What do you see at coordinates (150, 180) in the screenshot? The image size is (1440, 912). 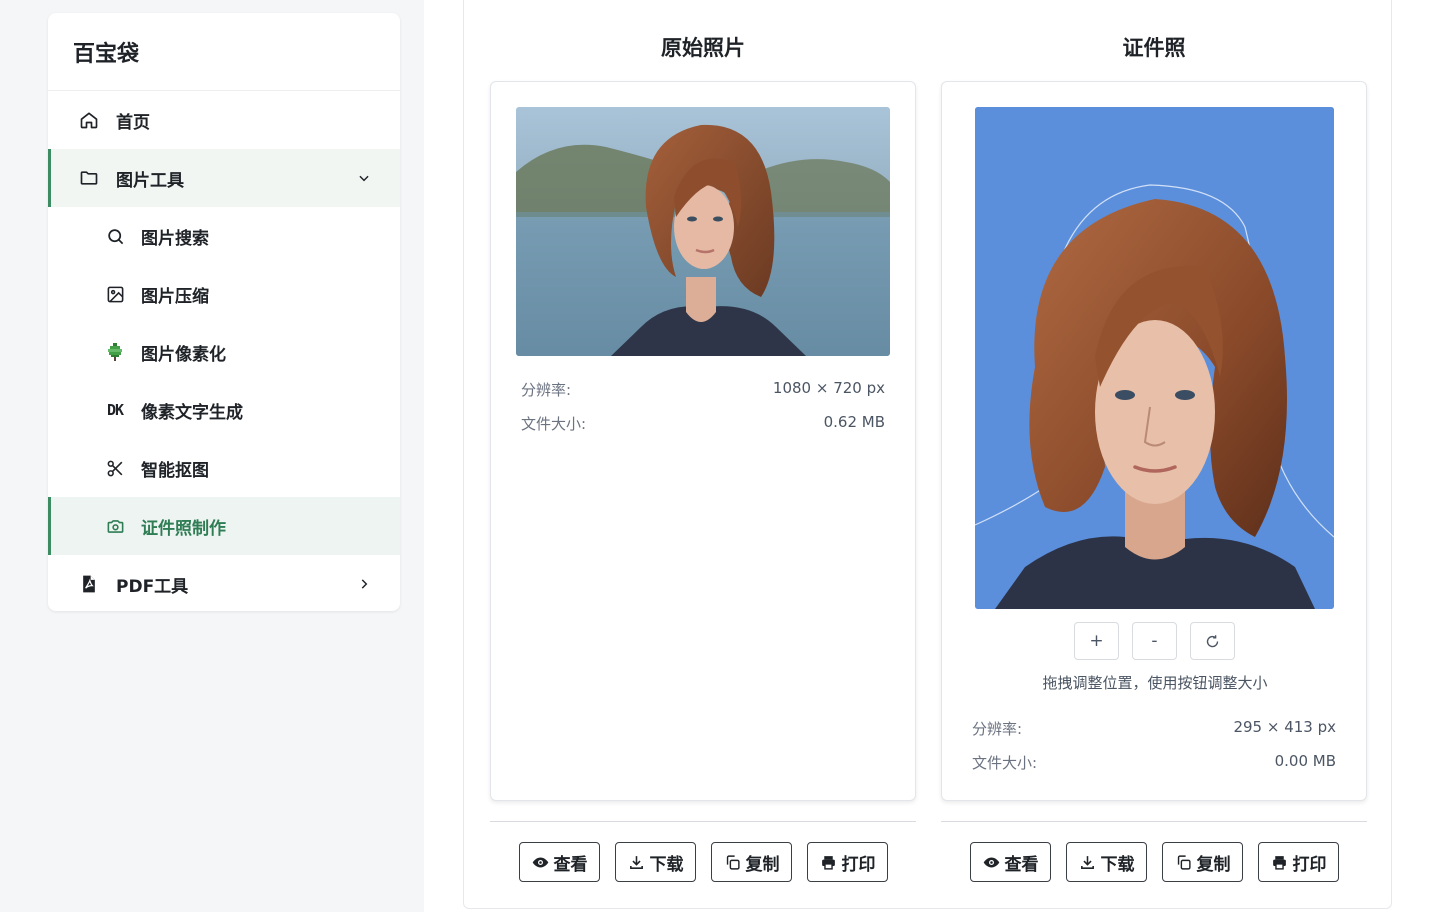 I see `sidebar-item-label: 图片工具` at bounding box center [150, 180].